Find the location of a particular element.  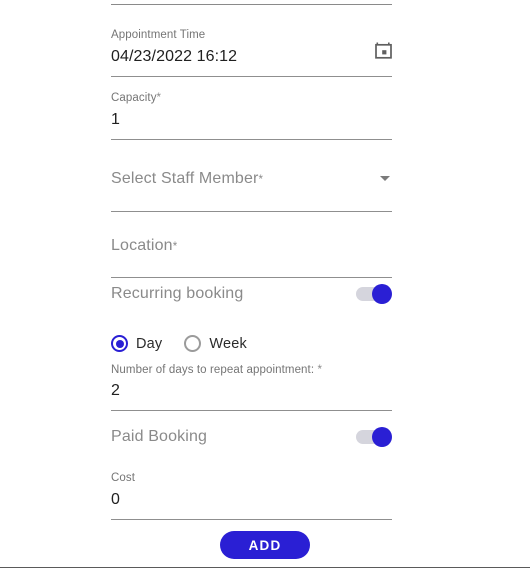

location-required-mark: * is located at coordinates (175, 247).